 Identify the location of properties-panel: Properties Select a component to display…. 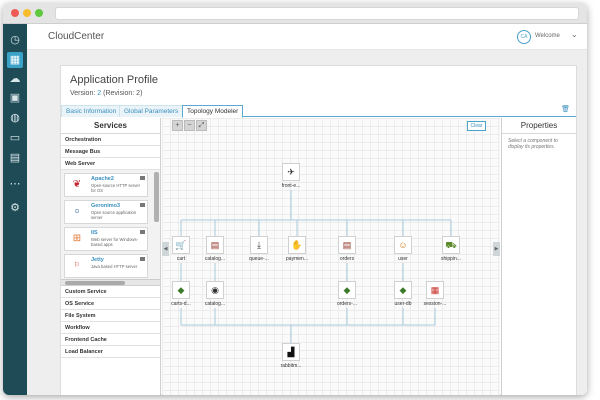
(538, 256).